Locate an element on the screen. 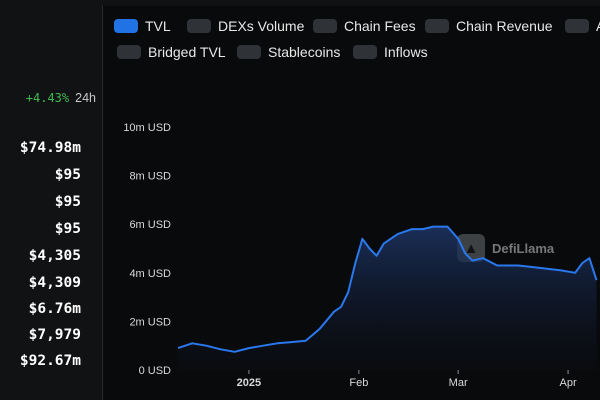 The image size is (600, 400). x-axis: 2025 Feb Mar Apr is located at coordinates (407, 379).